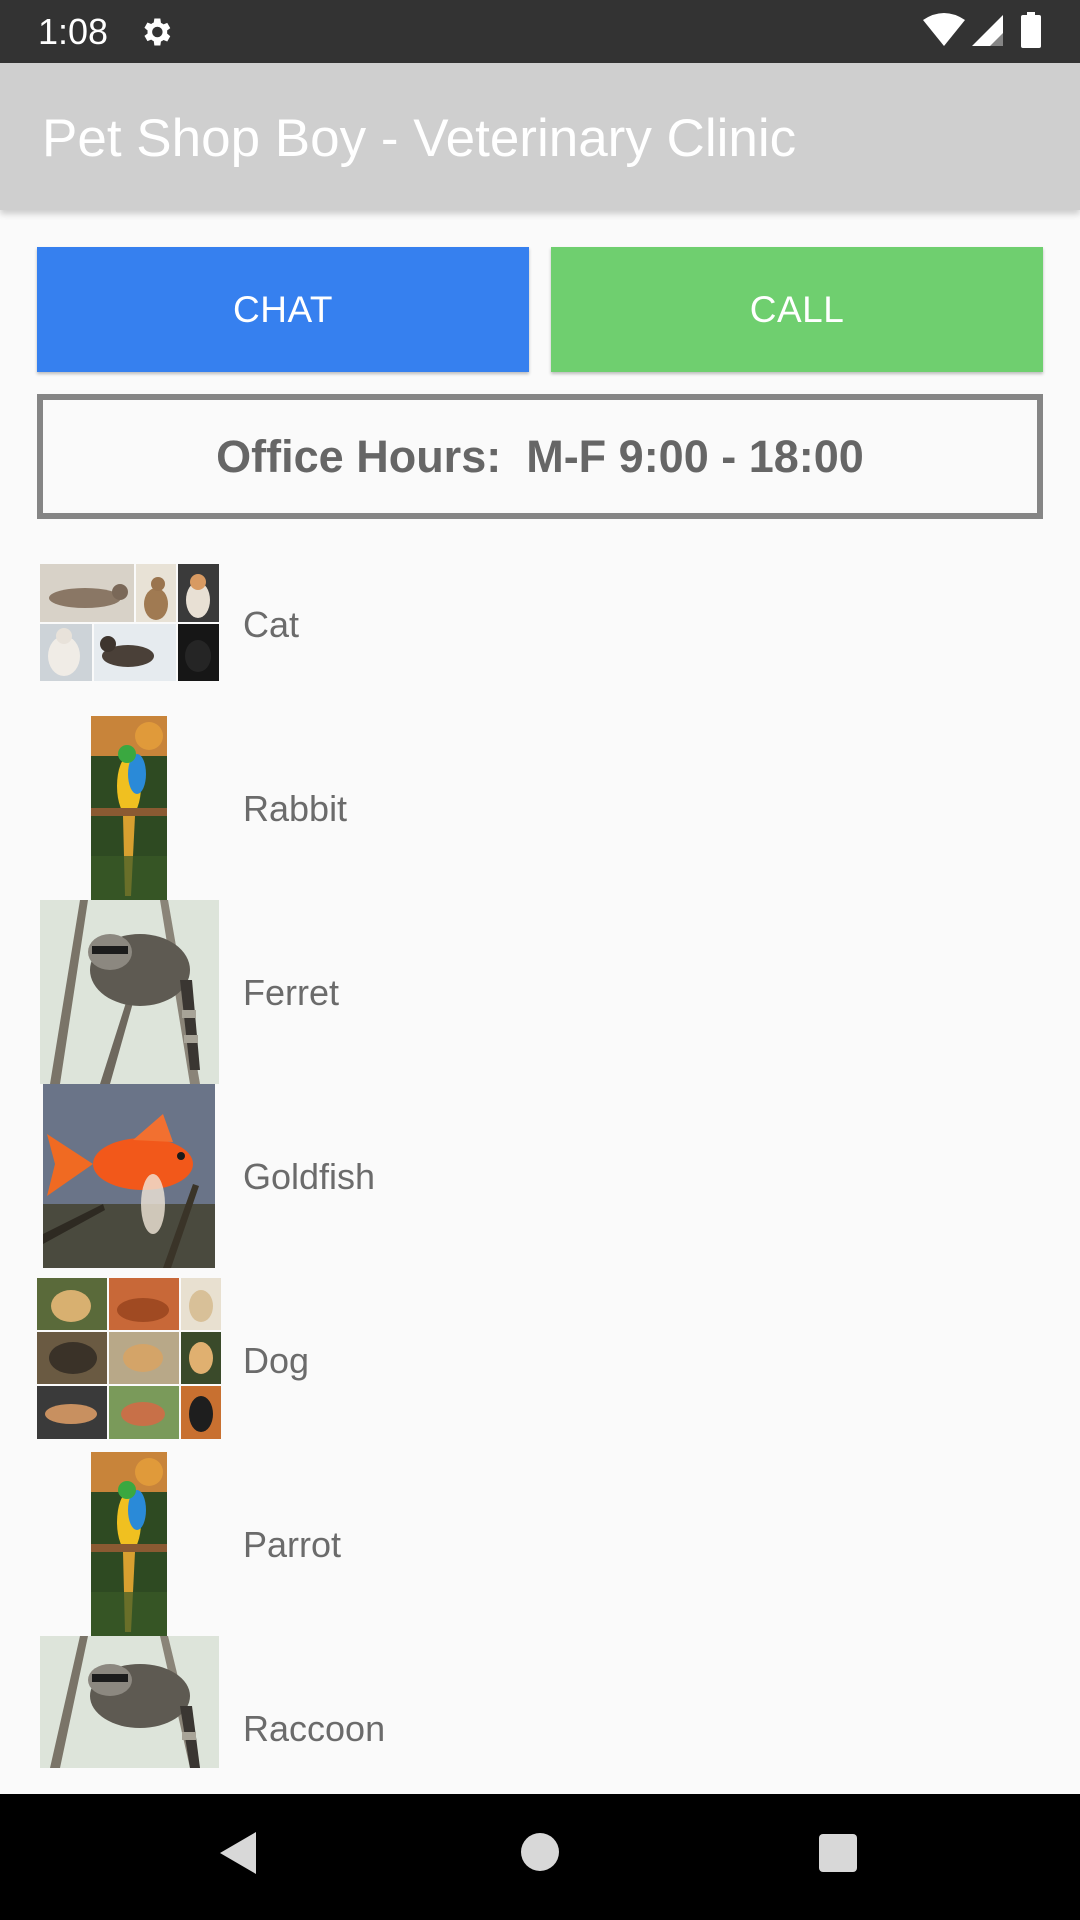  I want to click on app-title: Pet Shop Boy - Veterinary Clinic, so click(419, 138).